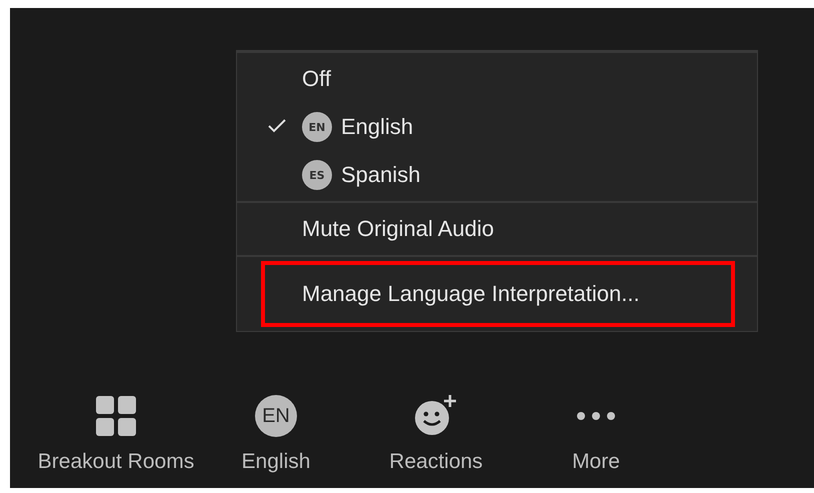 This screenshot has width=814, height=493. I want to click on grid-icon, so click(116, 416).